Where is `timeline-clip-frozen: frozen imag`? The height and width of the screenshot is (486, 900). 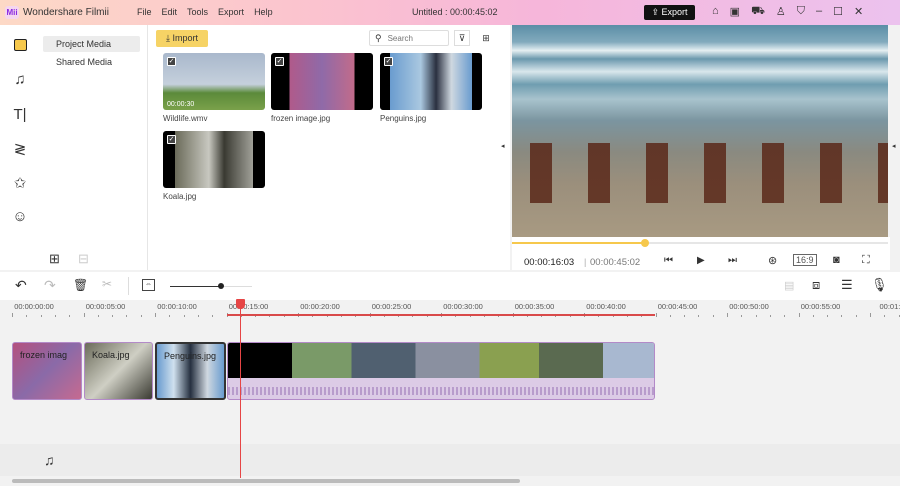 timeline-clip-frozen: frozen imag is located at coordinates (47, 371).